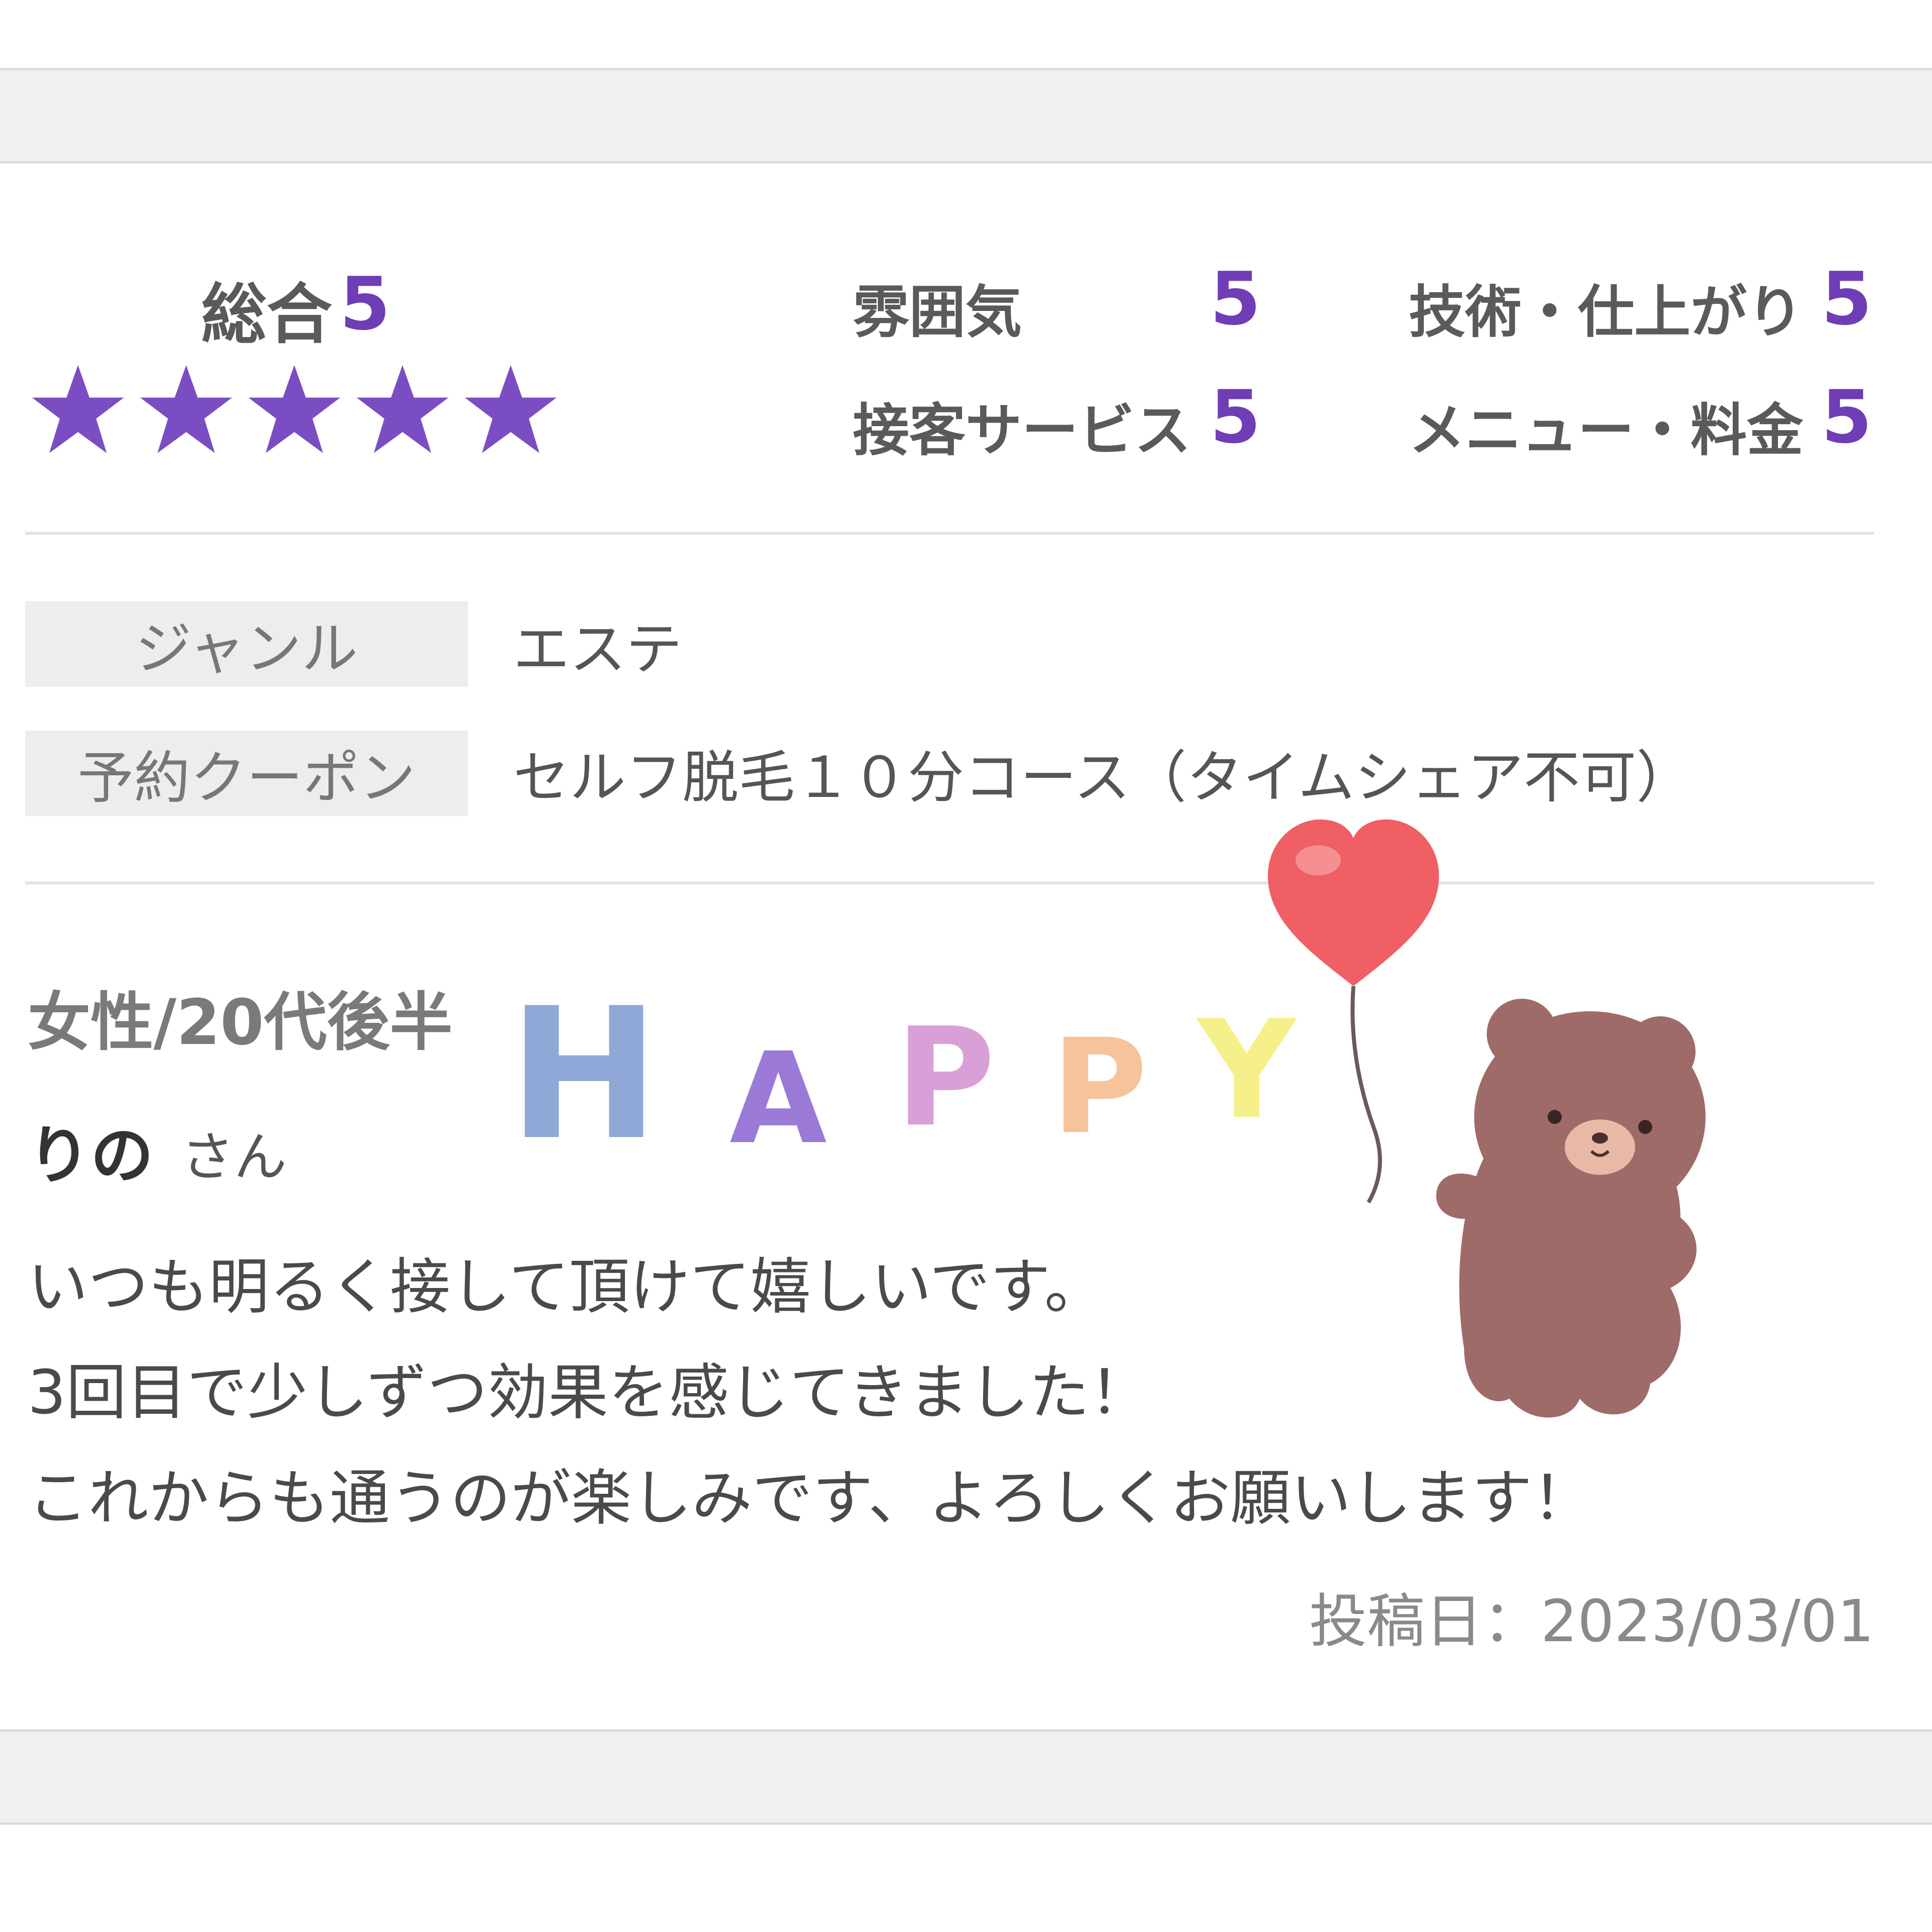 This screenshot has width=1932, height=1932. Describe the element at coordinates (365, 305) in the screenshot. I see `overall-rating-value: 5` at that location.